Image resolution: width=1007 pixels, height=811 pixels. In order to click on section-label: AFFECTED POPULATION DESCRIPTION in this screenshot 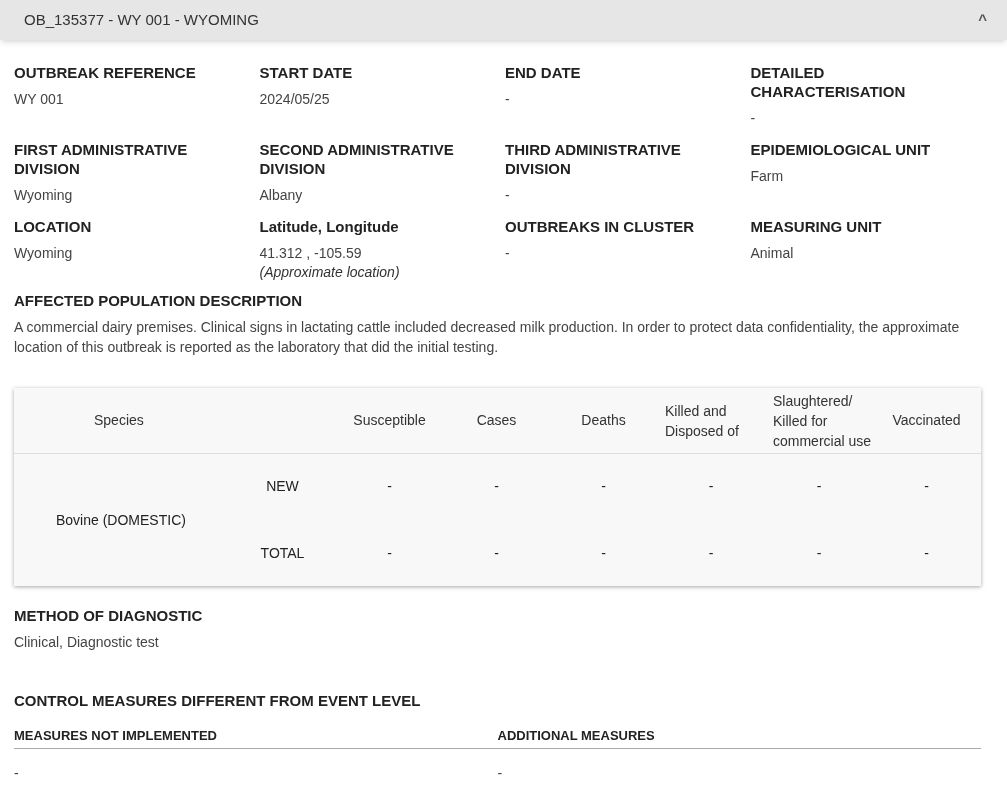, I will do `click(159, 300)`.